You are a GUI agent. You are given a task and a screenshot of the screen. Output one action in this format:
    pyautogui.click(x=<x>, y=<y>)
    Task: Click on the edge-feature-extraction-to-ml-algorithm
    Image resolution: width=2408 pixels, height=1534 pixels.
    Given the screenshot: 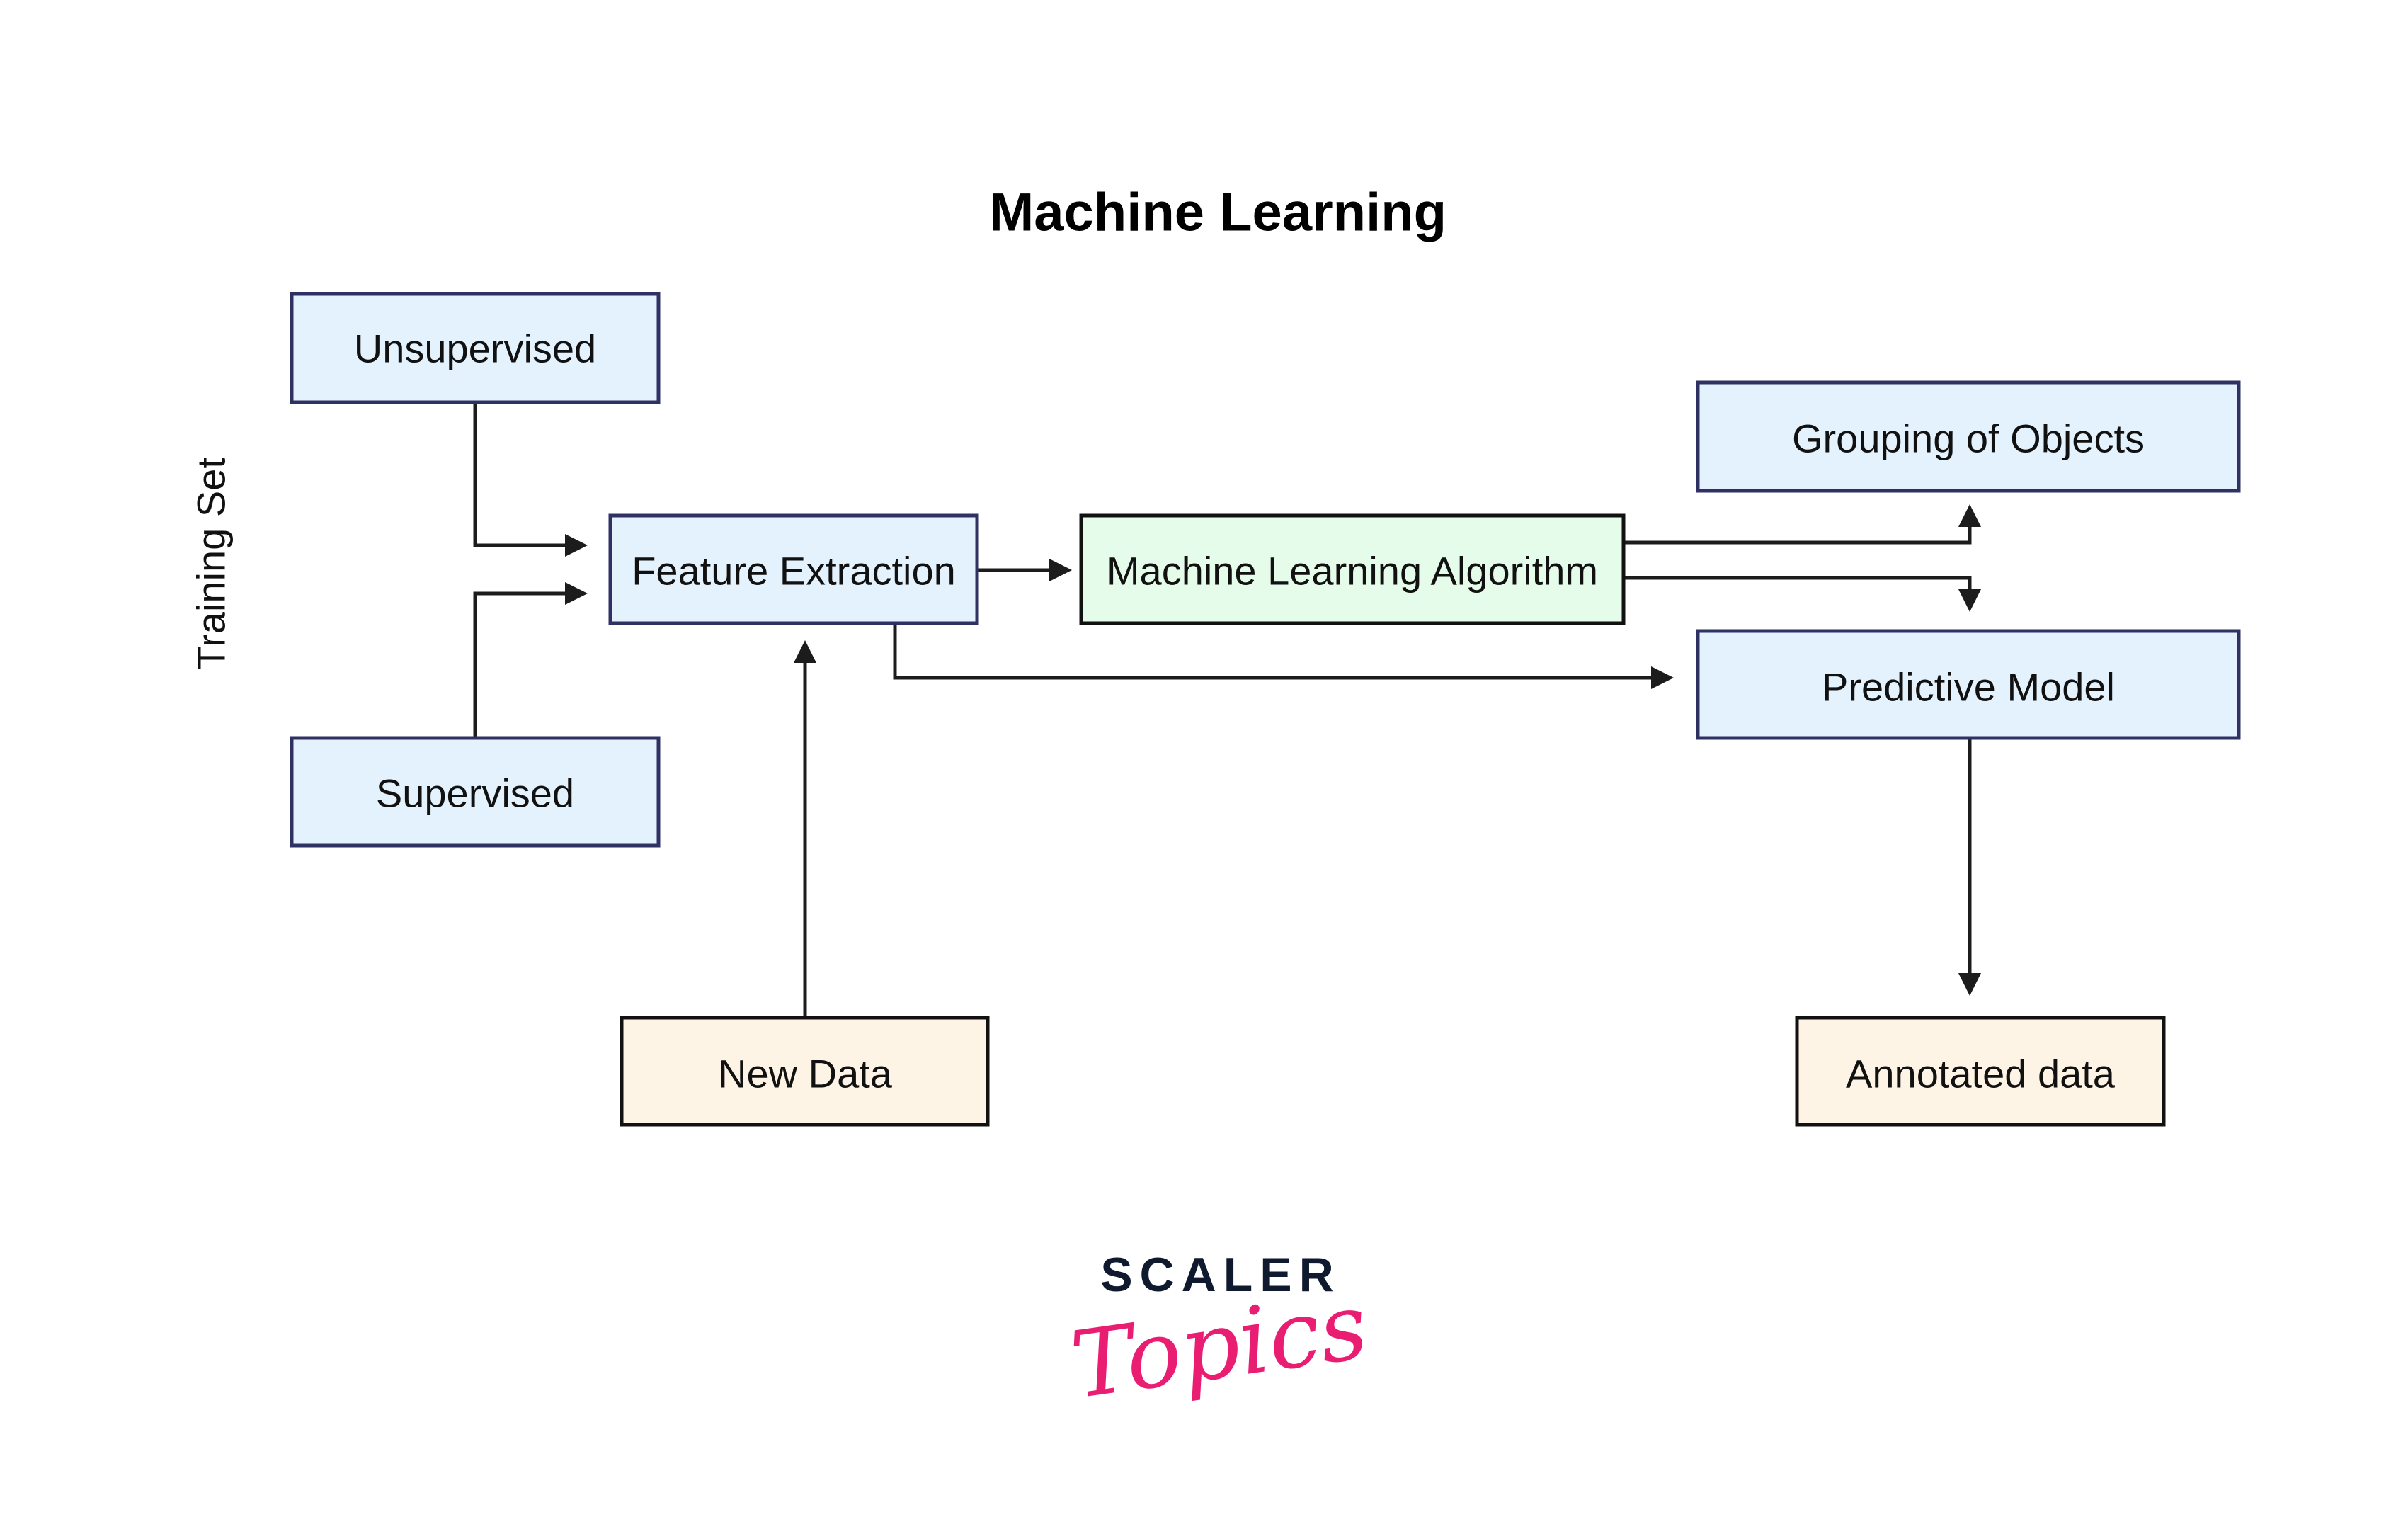 What is the action you would take?
    pyautogui.click(x=1024, y=570)
    